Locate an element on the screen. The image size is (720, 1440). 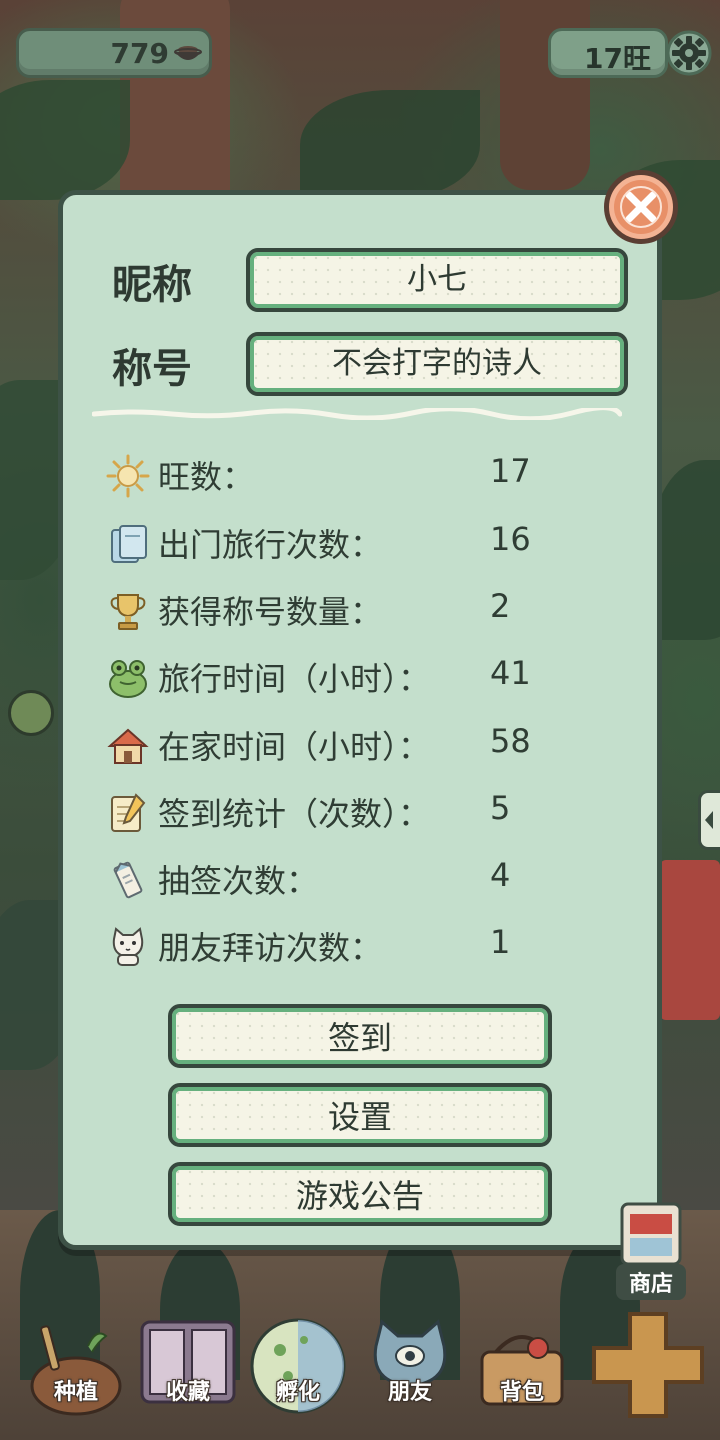
coin-count: 779 is located at coordinates (139, 53).